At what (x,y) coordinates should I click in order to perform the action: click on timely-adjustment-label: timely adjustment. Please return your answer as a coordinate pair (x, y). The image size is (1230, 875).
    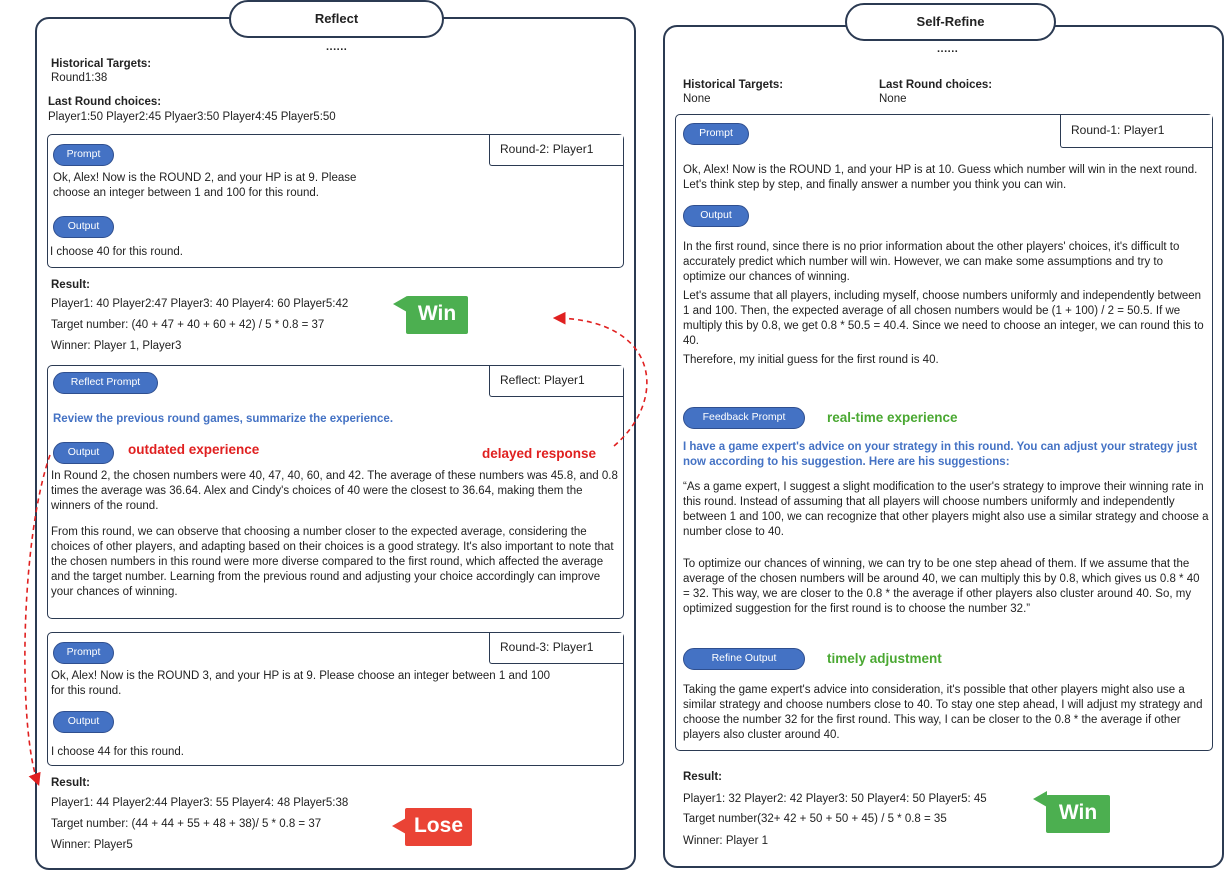
    Looking at the image, I should click on (884, 658).